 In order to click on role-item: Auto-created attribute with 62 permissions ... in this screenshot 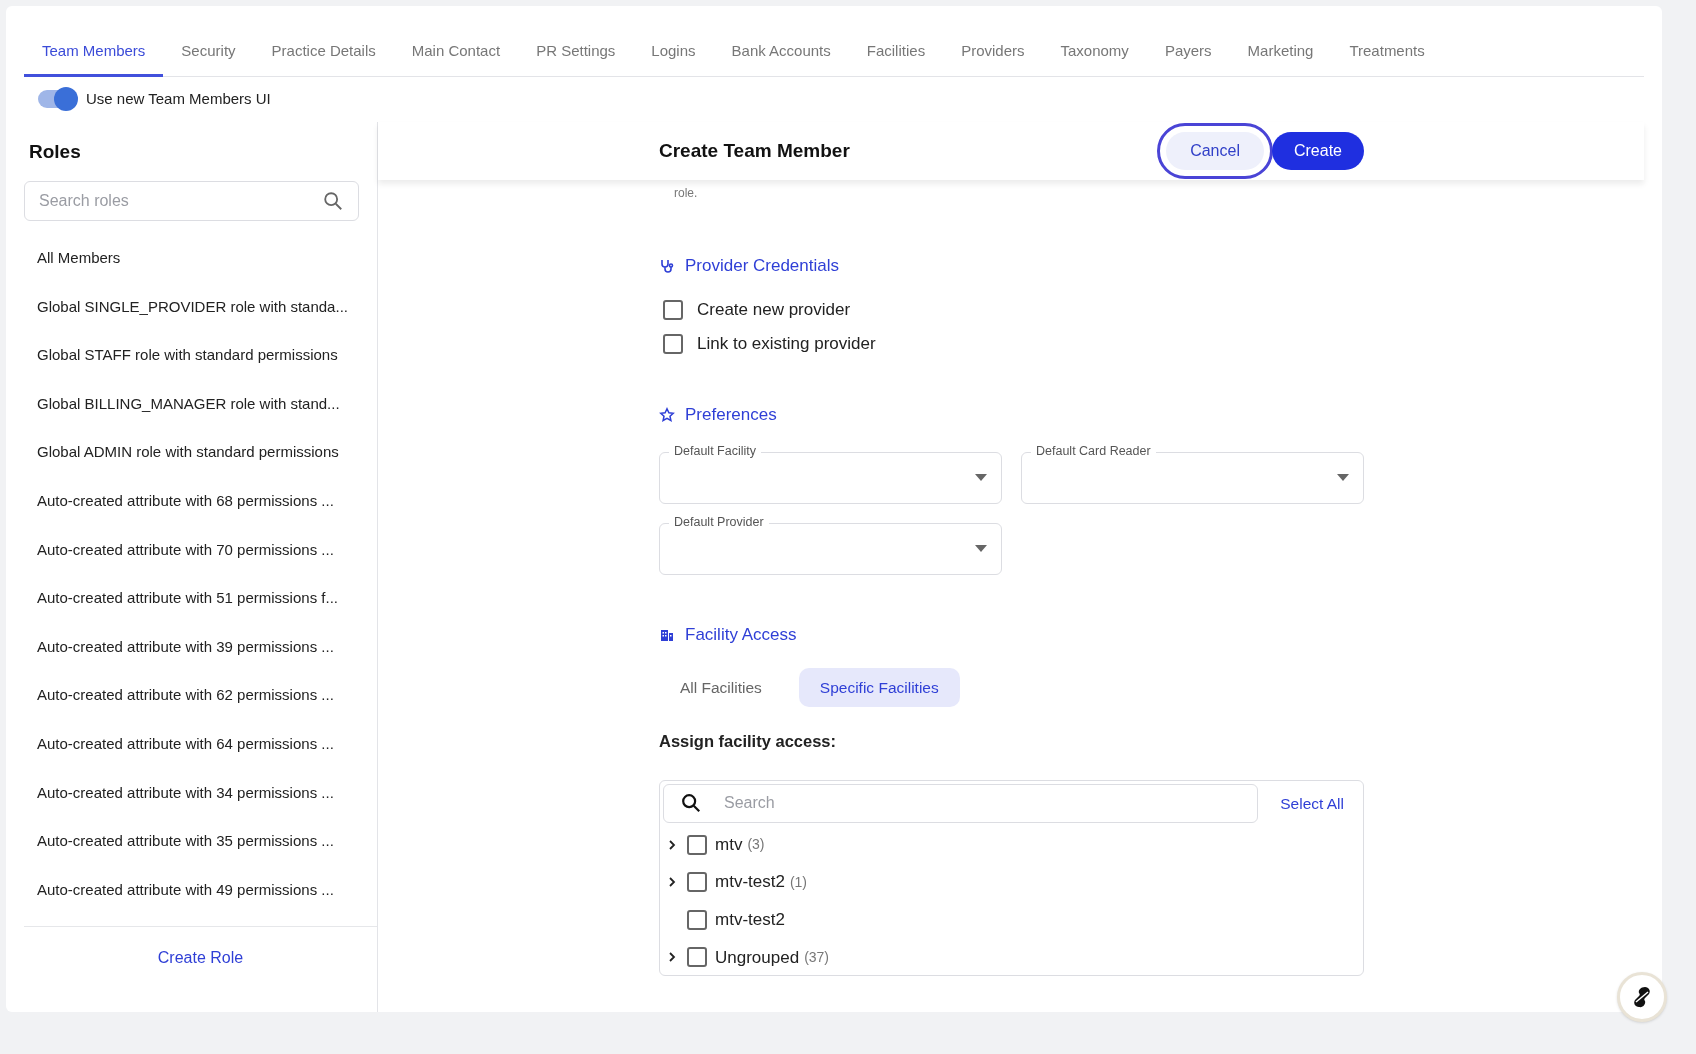, I will do `click(200, 695)`.